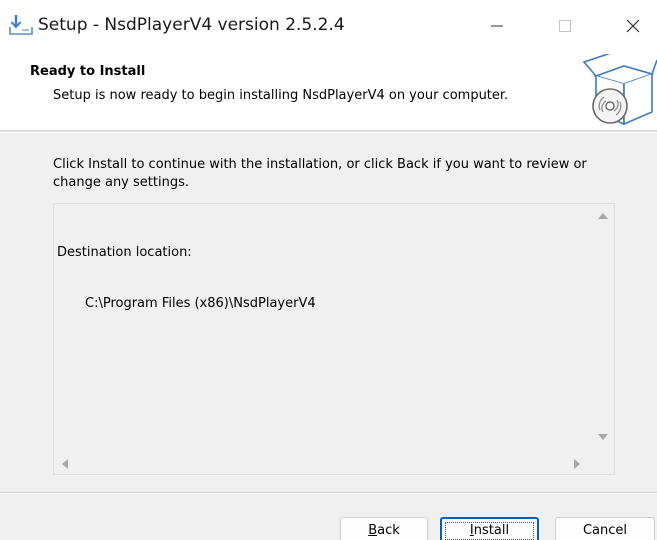  I want to click on back-button-mnemonic: B, so click(373, 530).